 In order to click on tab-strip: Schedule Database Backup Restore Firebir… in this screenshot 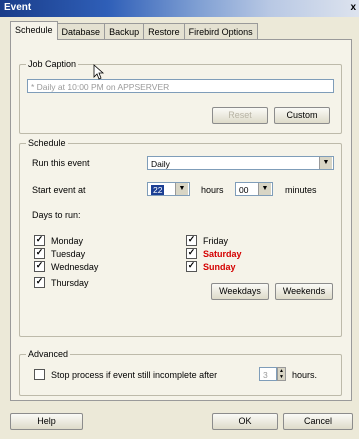, I will do `click(134, 30)`.